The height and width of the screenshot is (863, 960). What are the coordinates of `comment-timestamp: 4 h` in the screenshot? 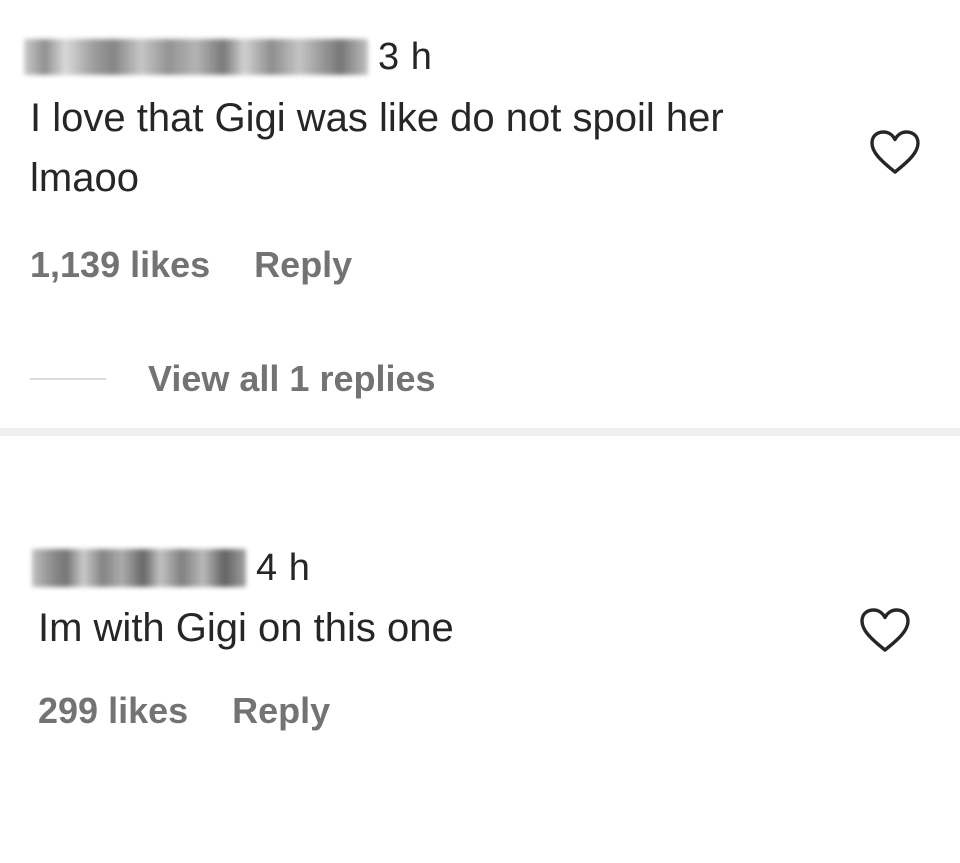 It's located at (283, 568).